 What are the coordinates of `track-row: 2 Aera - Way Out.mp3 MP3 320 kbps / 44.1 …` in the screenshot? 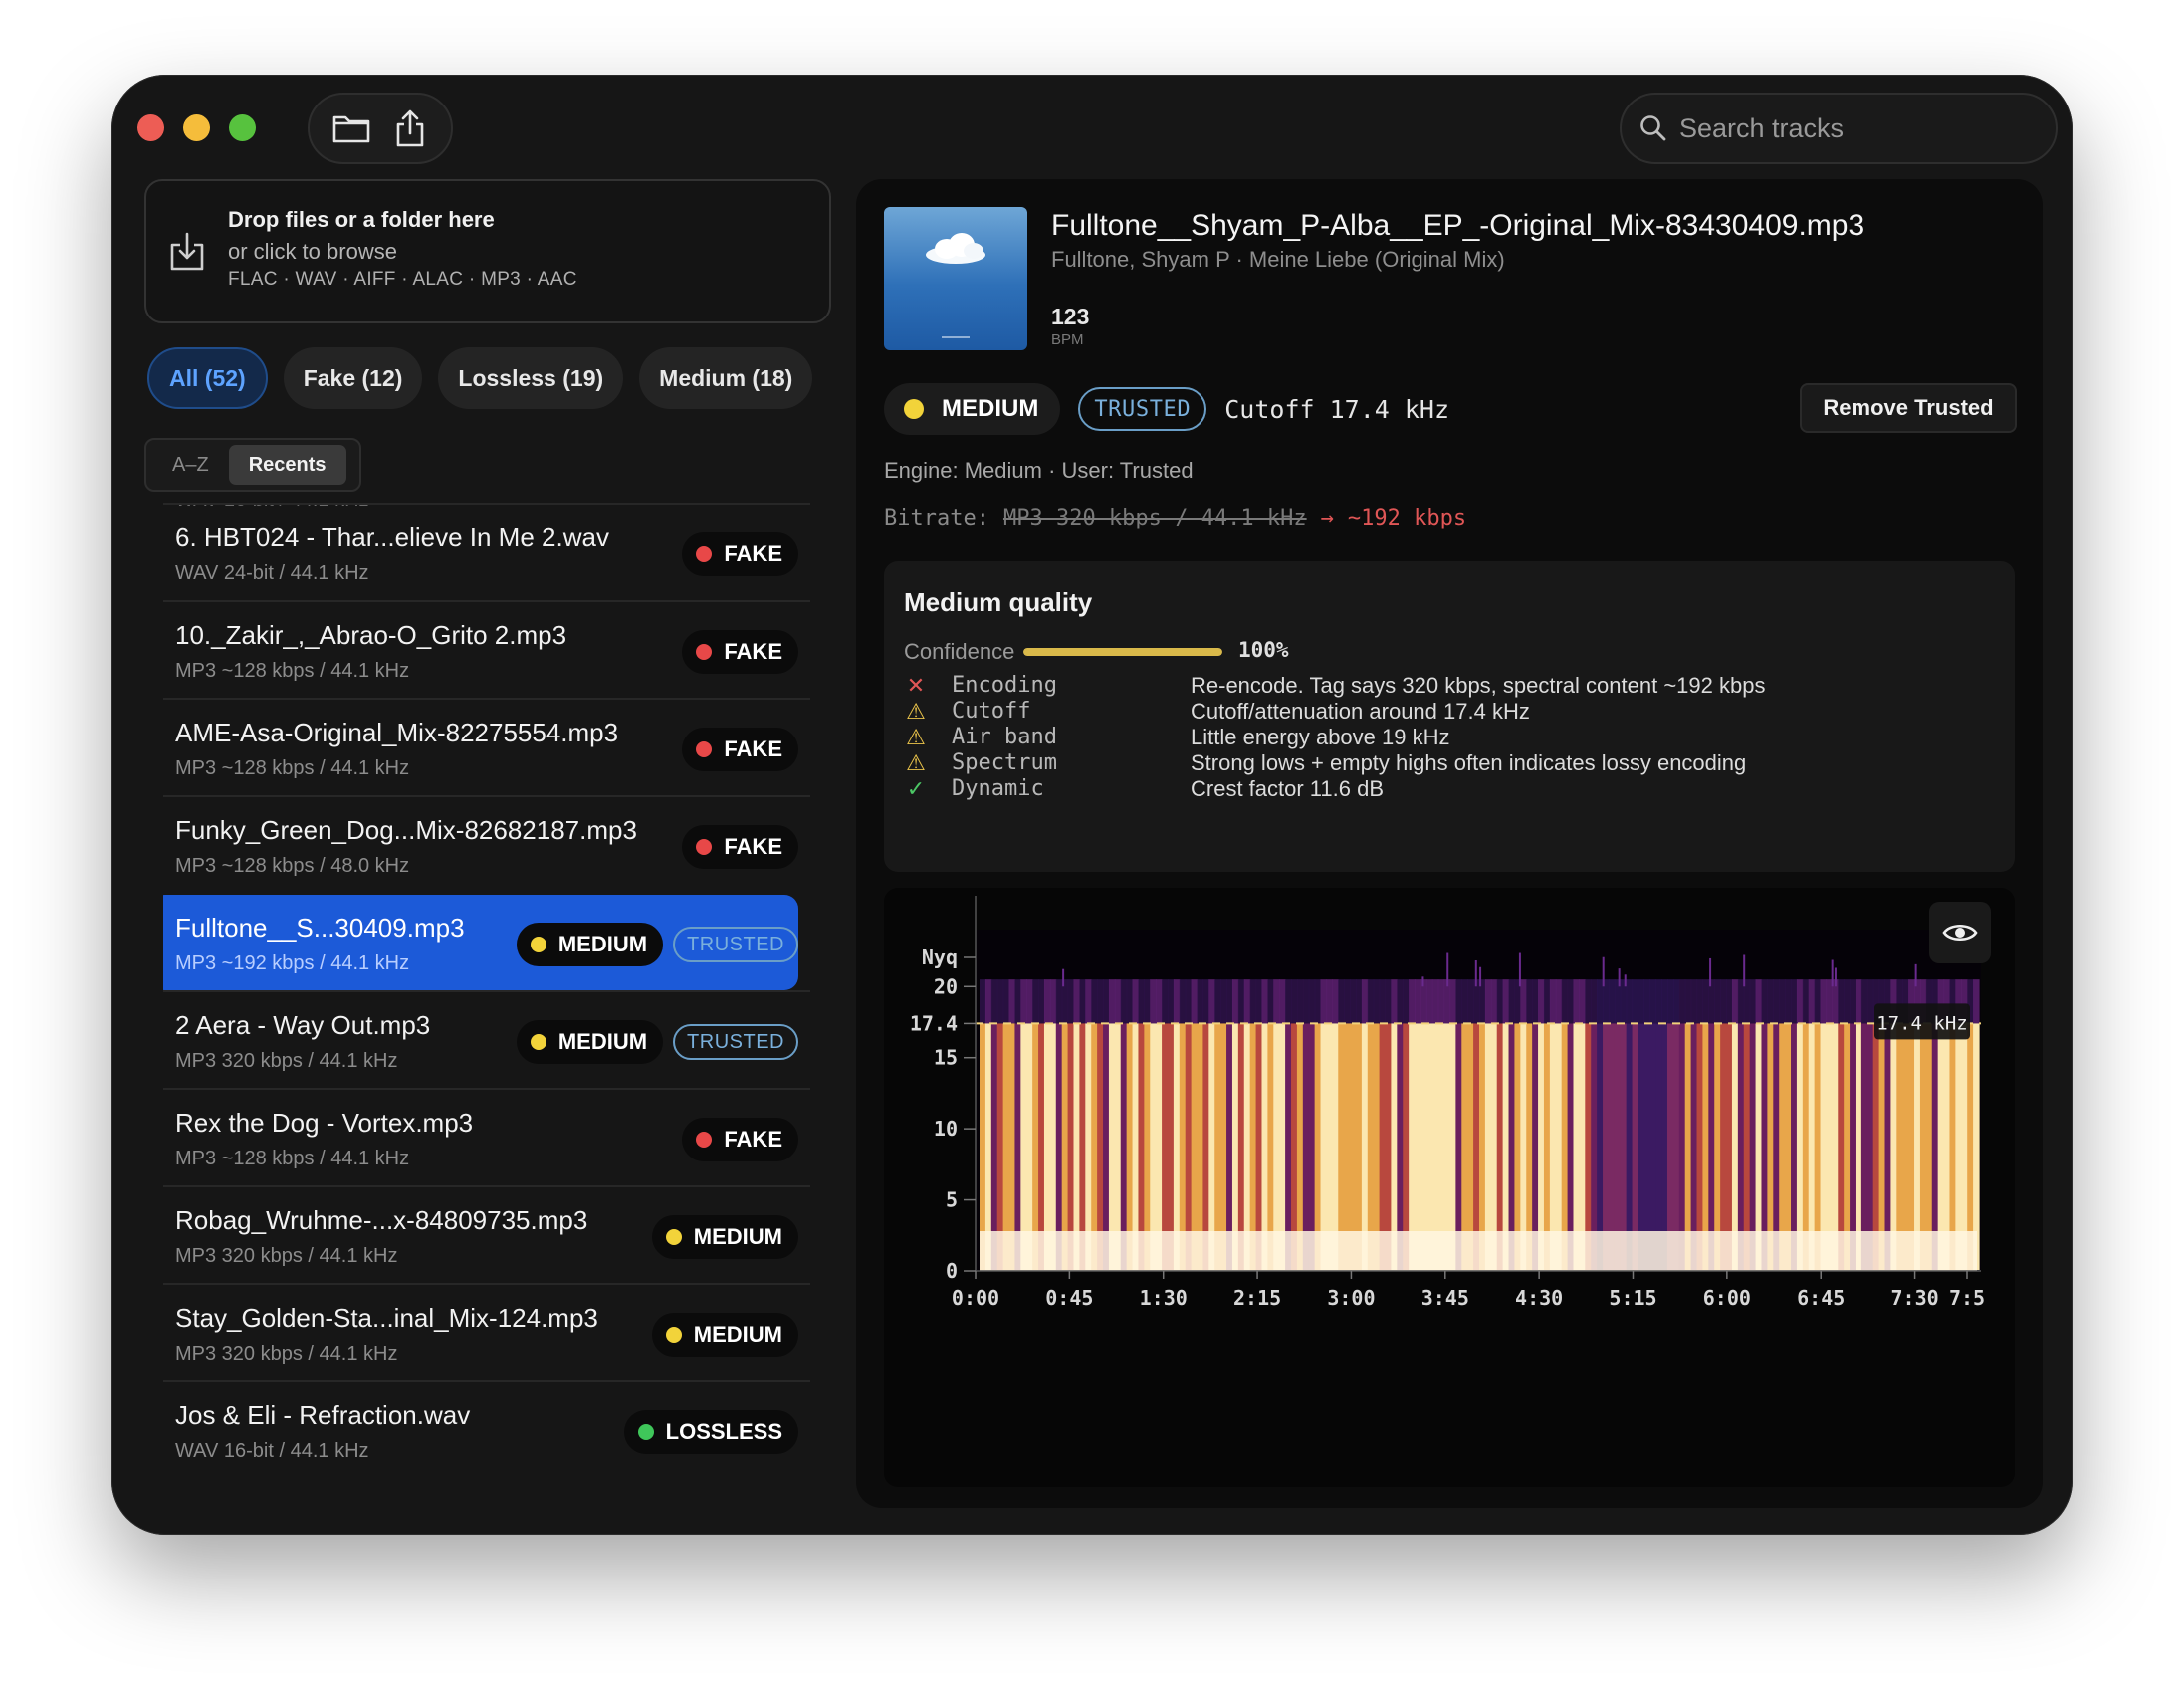 It's located at (486, 1039).